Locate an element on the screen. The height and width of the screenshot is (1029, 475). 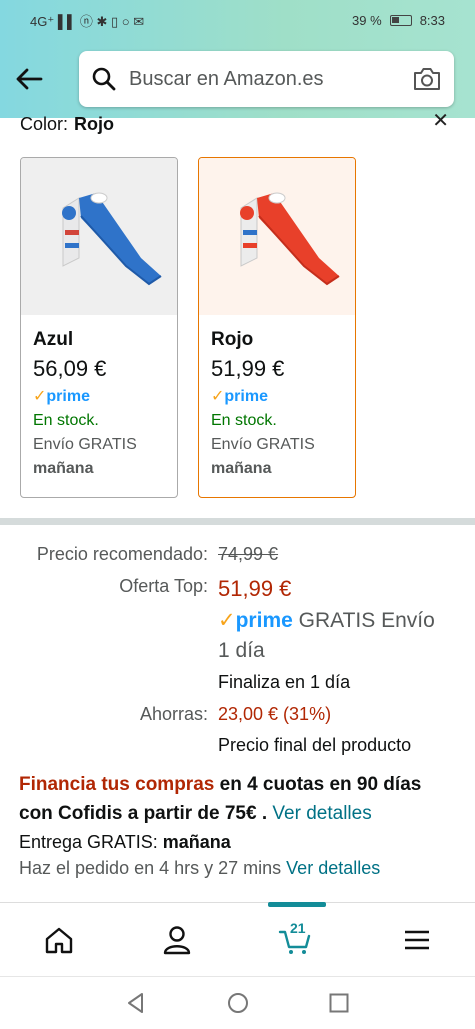
list-price-label: Precio recomendado: is located at coordinates (122, 554).